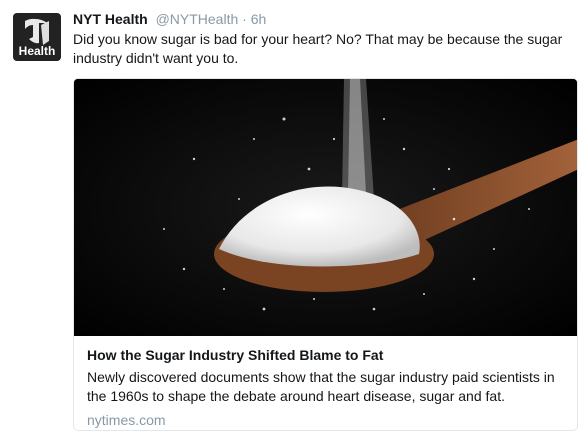 This screenshot has height=431, width=580. I want to click on tweet-header: NYT Health @NYTHealth · 6h, so click(169, 19).